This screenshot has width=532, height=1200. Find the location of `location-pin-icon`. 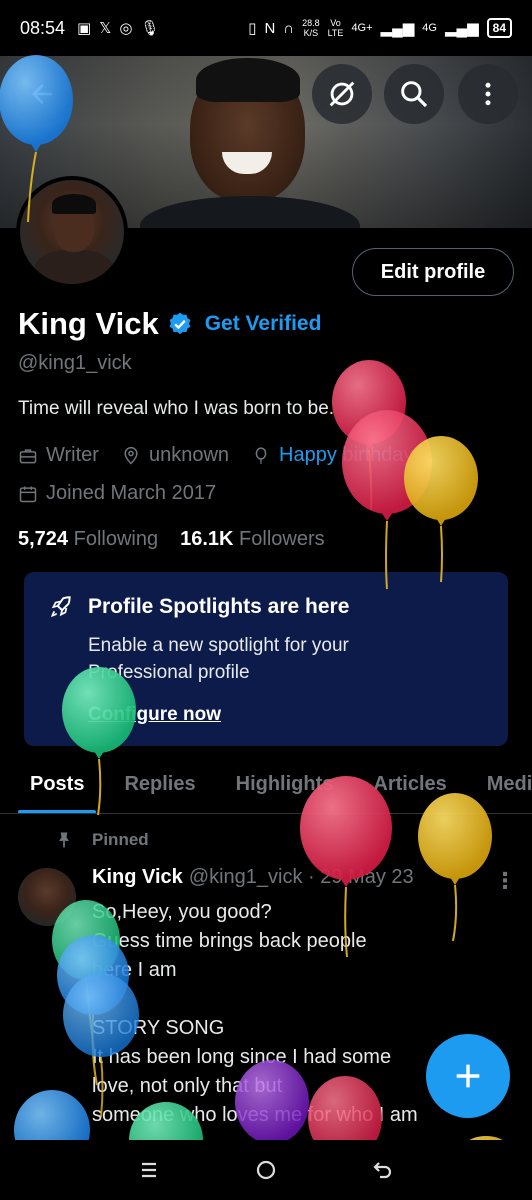

location-pin-icon is located at coordinates (131, 455).